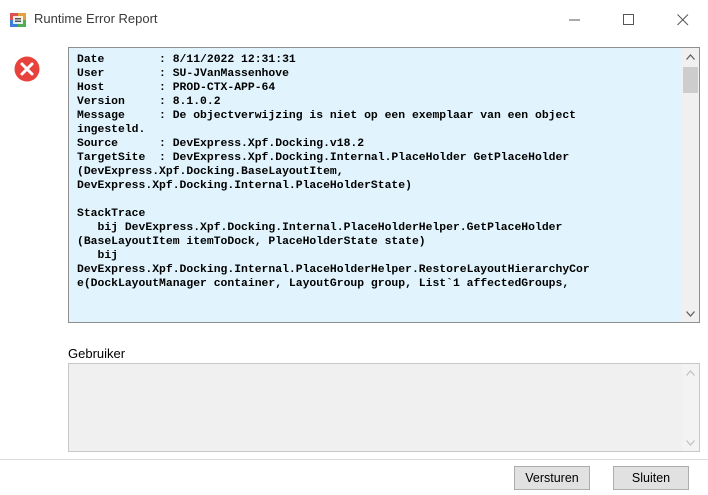 The height and width of the screenshot is (495, 708). I want to click on details-scrollbar, so click(690, 185).